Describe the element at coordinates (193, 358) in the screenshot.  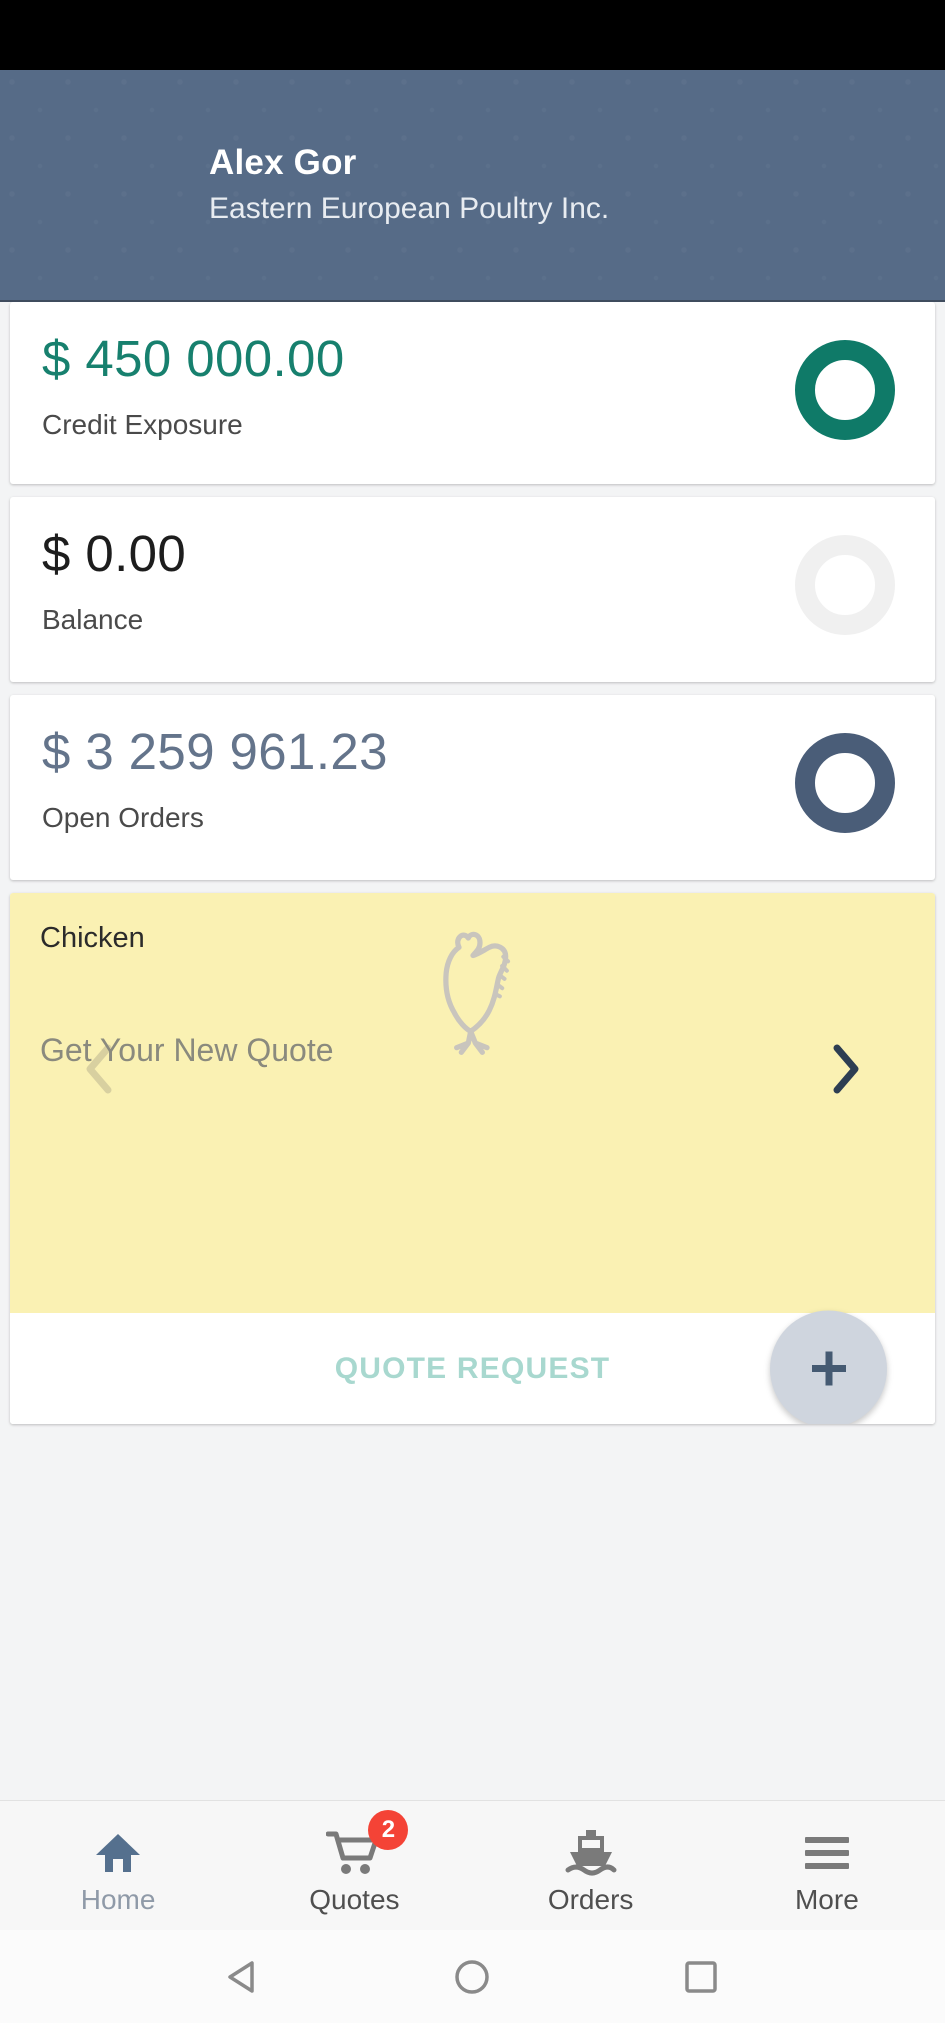
I see `credit-exposure-amount: $ 450 000.00` at that location.